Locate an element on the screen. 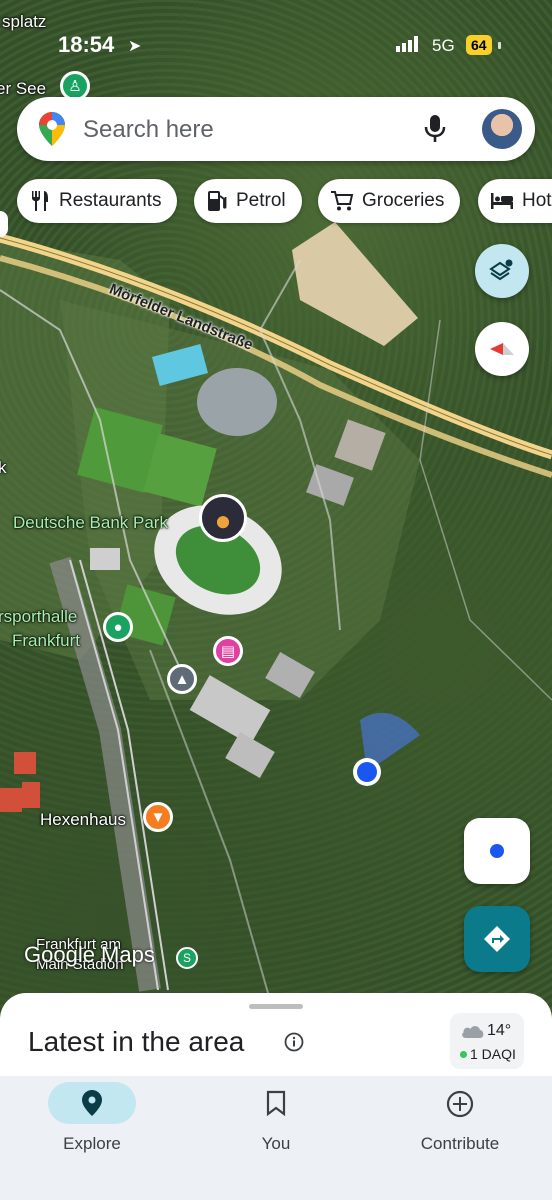 Image resolution: width=552 pixels, height=1200 pixels. chip-label: Groceries is located at coordinates (403, 200).